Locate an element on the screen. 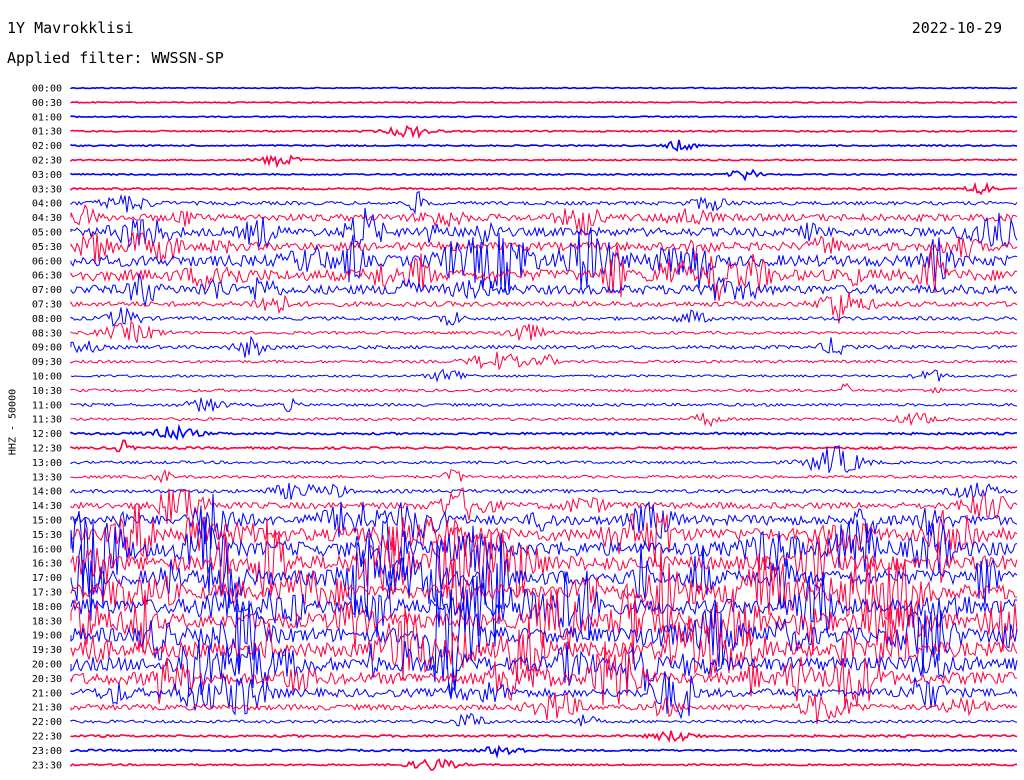  time-label: 09:30 is located at coordinates (47, 362).